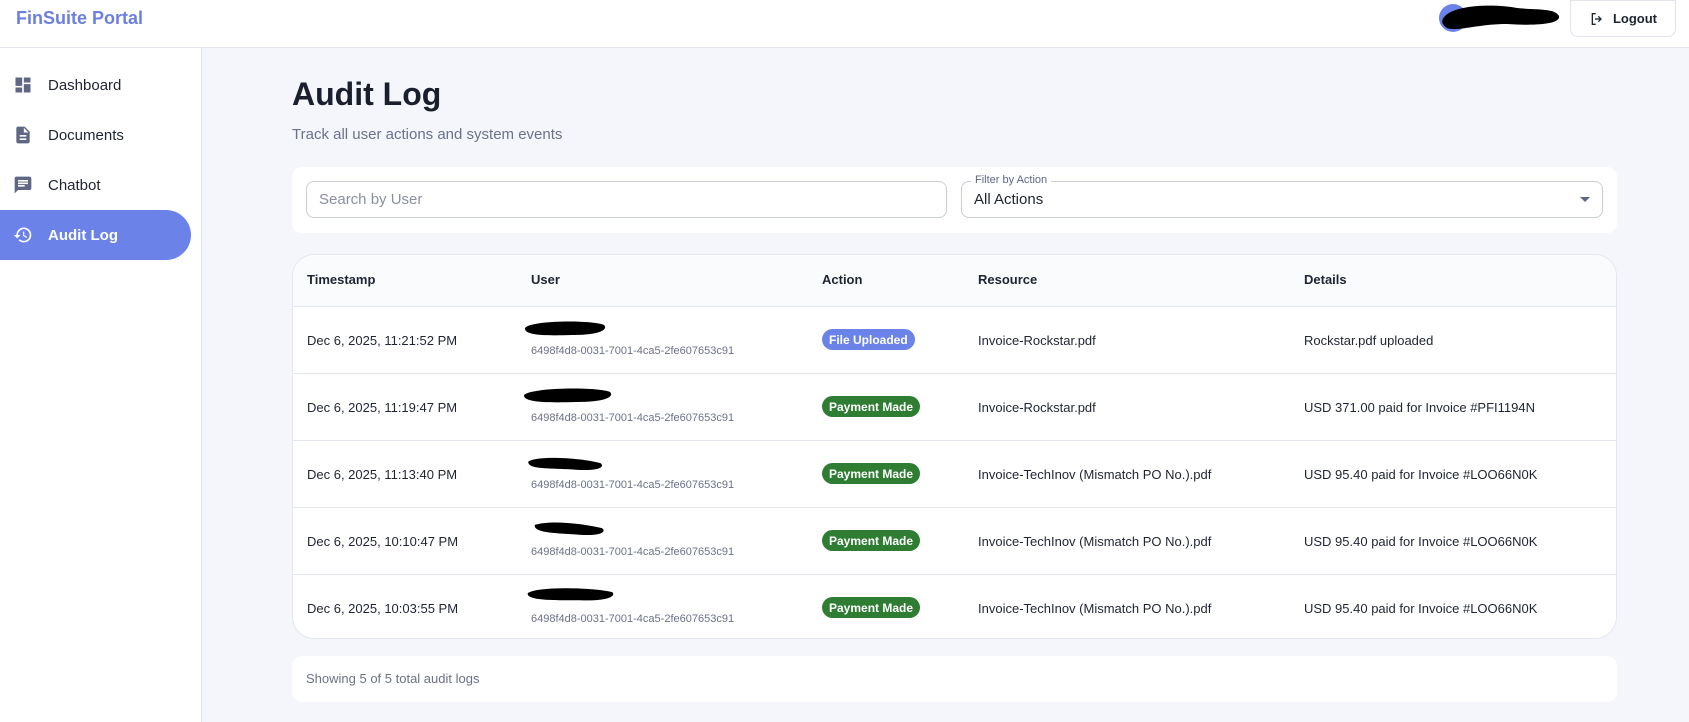 The image size is (1689, 722). What do you see at coordinates (341, 279) in the screenshot?
I see `column-header-timestamp: Timestamp` at bounding box center [341, 279].